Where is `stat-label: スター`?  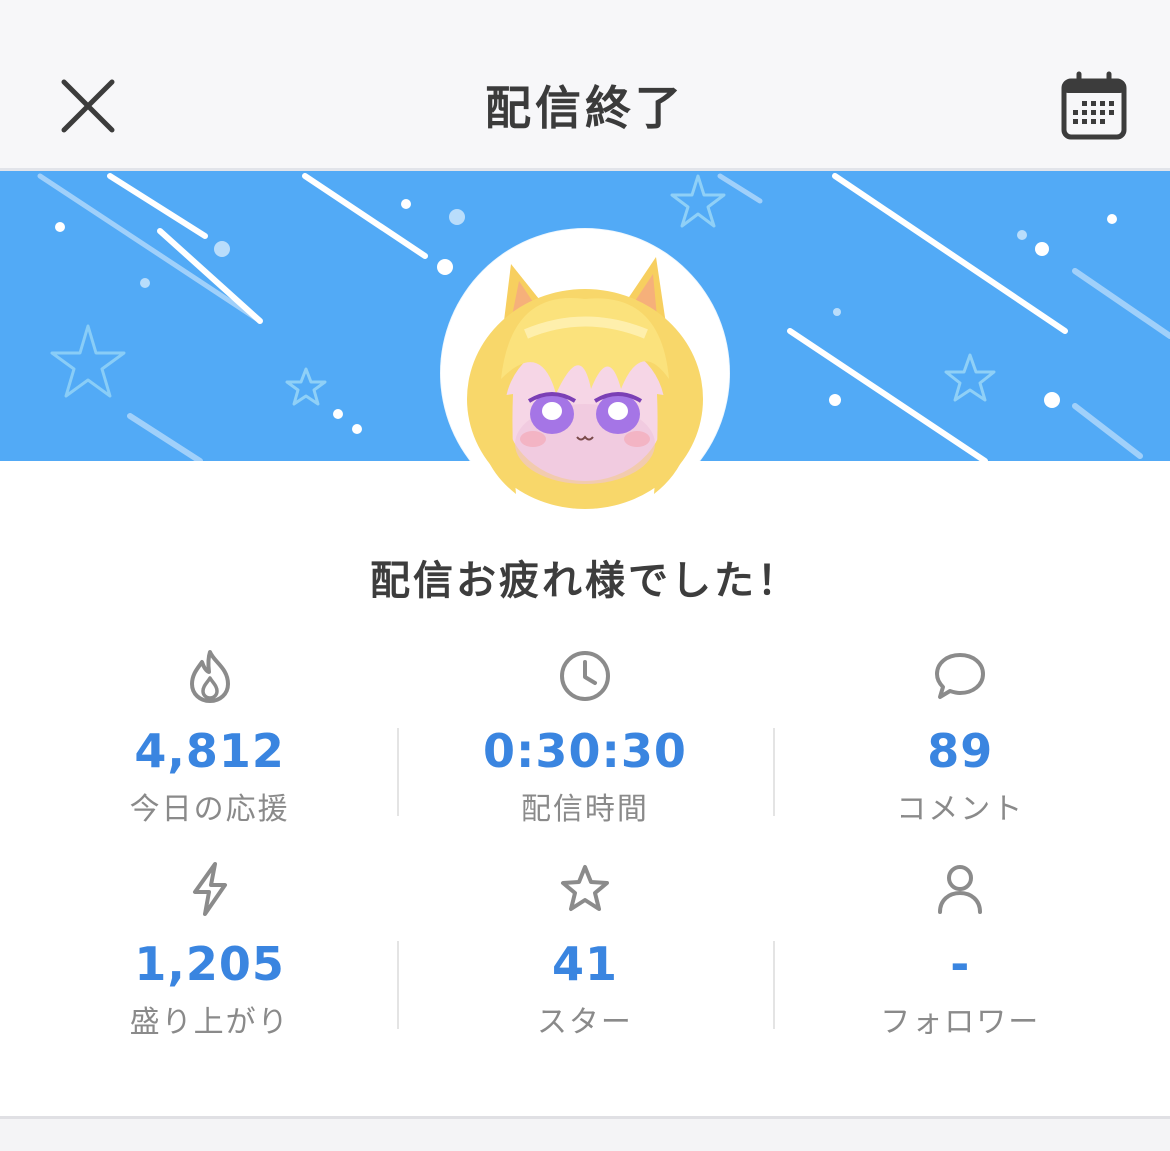 stat-label: スター is located at coordinates (584, 1022).